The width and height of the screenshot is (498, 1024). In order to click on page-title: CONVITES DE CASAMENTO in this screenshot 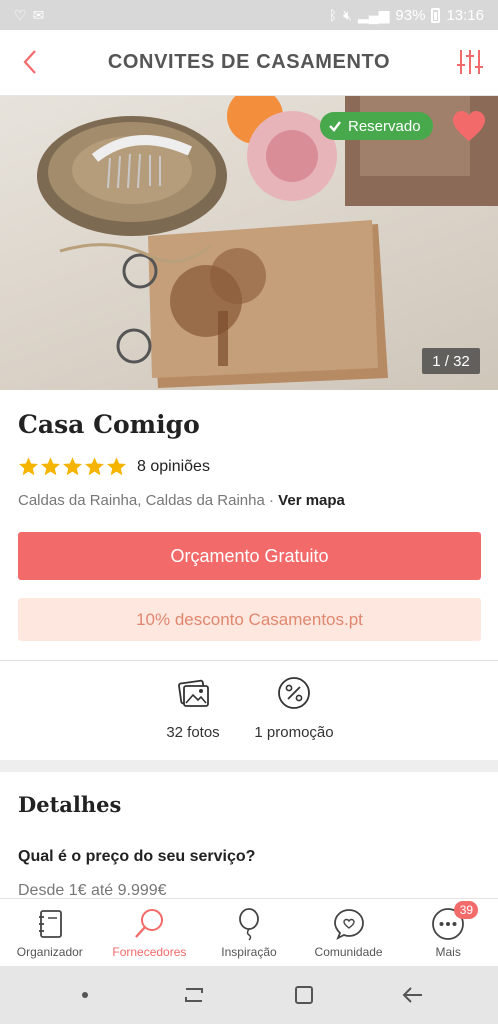, I will do `click(249, 62)`.